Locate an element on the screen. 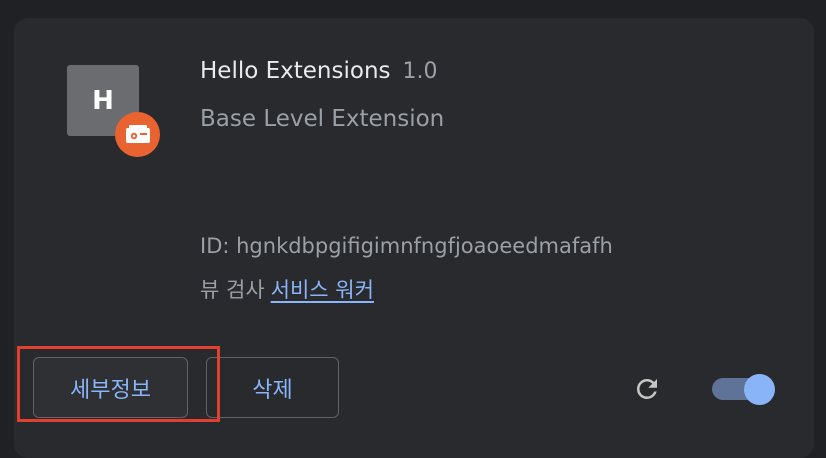  remove-button: 삭제 is located at coordinates (272, 387).